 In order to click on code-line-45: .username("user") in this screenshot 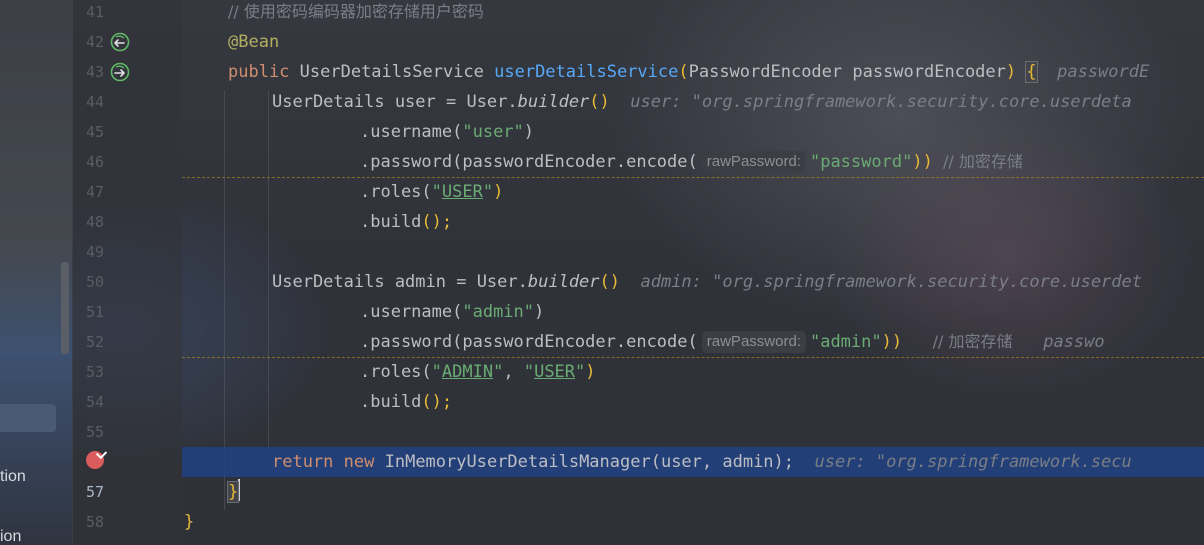, I will do `click(693, 132)`.